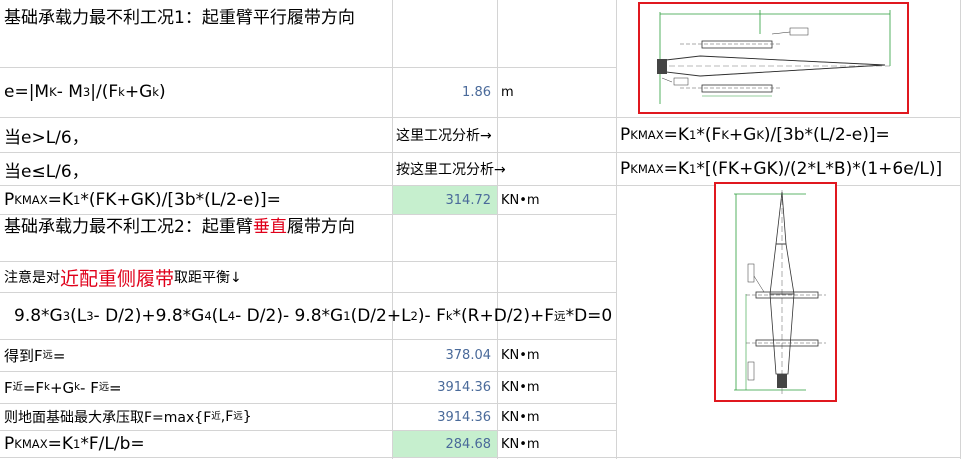  Describe the element at coordinates (208, 278) in the screenshot. I see `balance-note-suffix: 取距平衡↓` at that location.